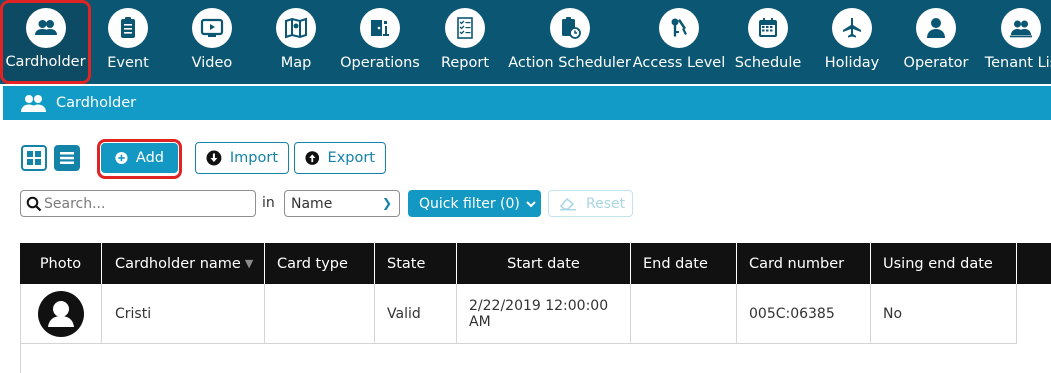 The image size is (1051, 373). Describe the element at coordinates (45, 62) in the screenshot. I see `nav-label-cardholder: Cardholder` at that location.